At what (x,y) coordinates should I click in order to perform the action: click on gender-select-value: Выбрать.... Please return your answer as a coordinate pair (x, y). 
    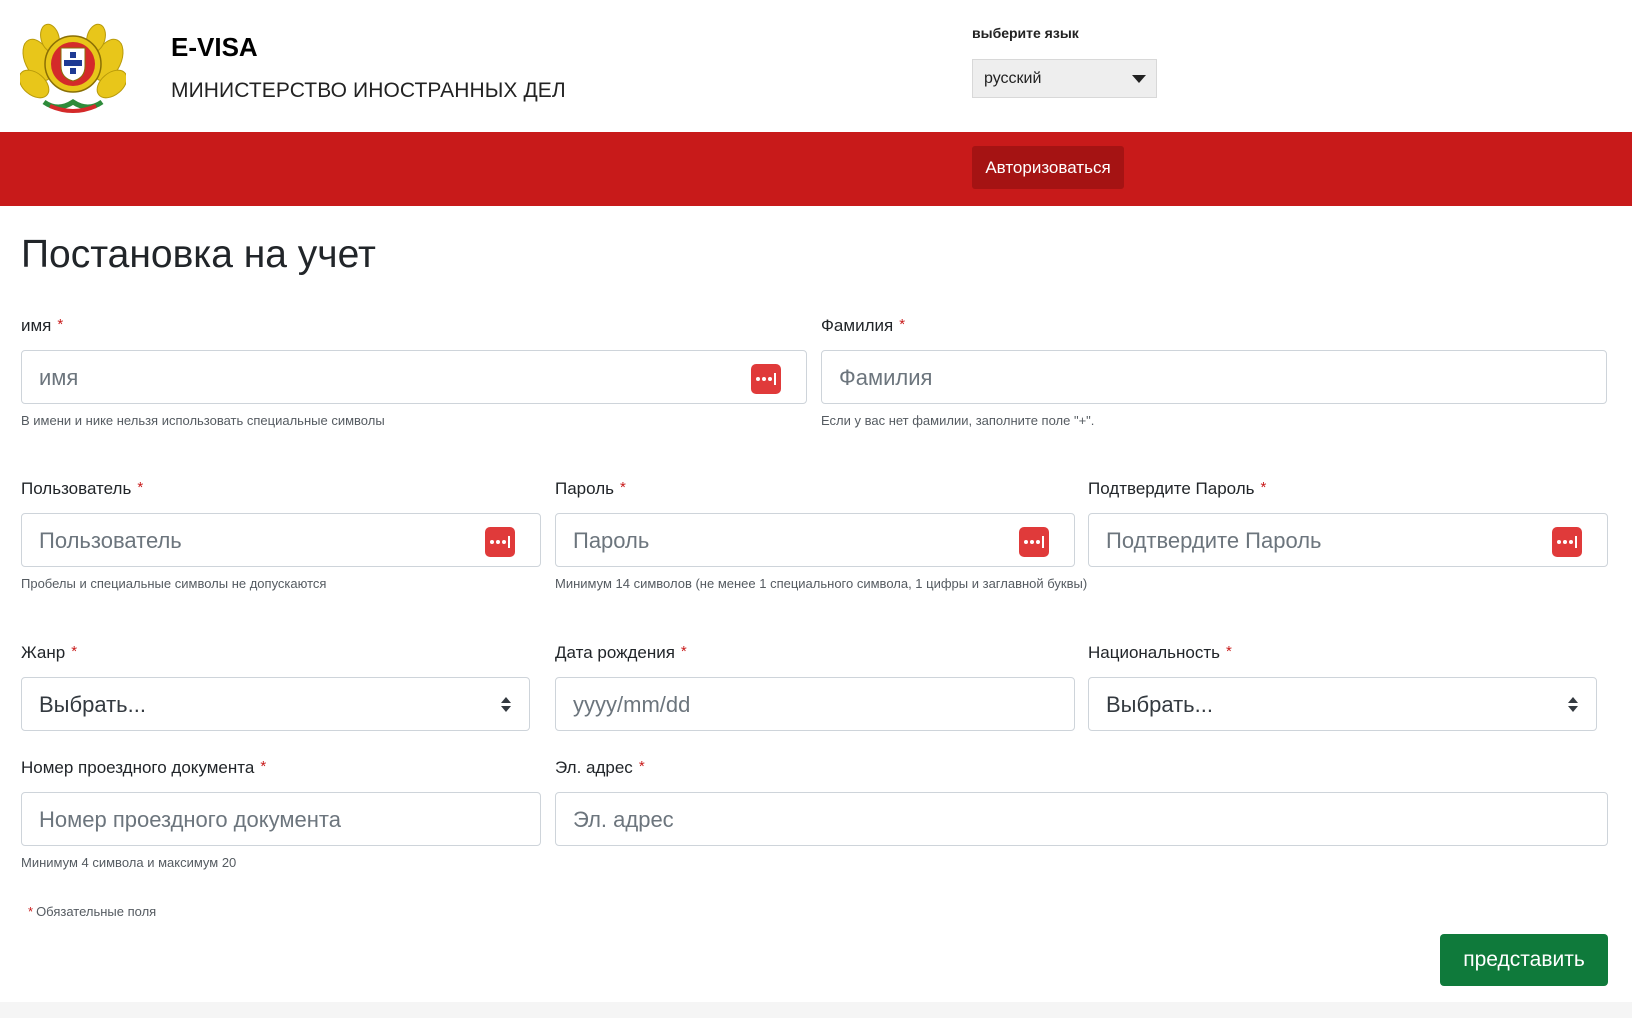
    Looking at the image, I should click on (92, 704).